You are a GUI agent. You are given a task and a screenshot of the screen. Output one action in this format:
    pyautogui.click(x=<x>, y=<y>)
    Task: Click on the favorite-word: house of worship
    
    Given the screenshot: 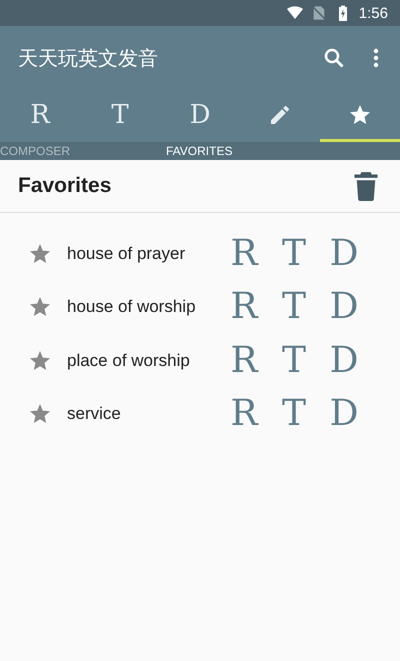 What is the action you would take?
    pyautogui.click(x=148, y=307)
    